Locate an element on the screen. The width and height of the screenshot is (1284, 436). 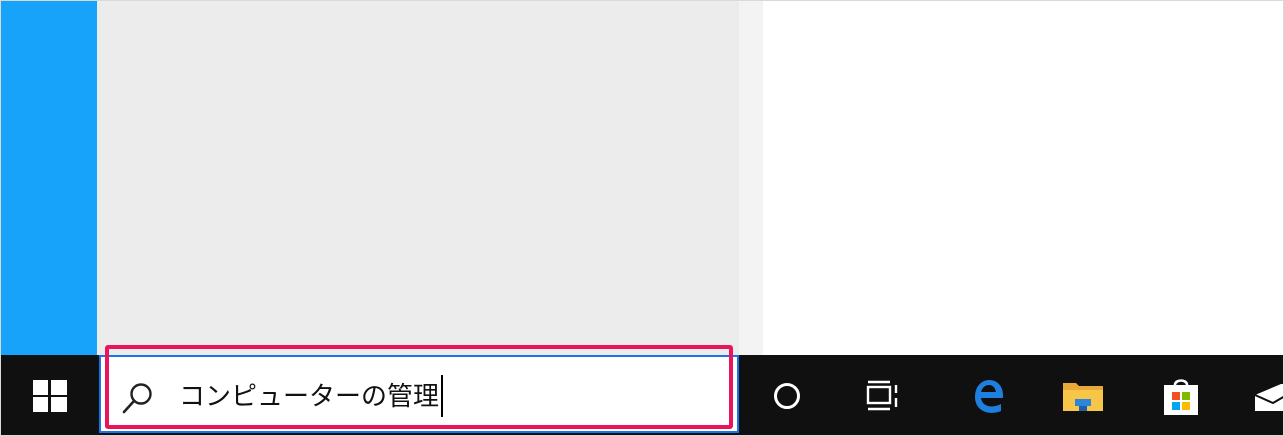
cortana-icon is located at coordinates (787, 396).